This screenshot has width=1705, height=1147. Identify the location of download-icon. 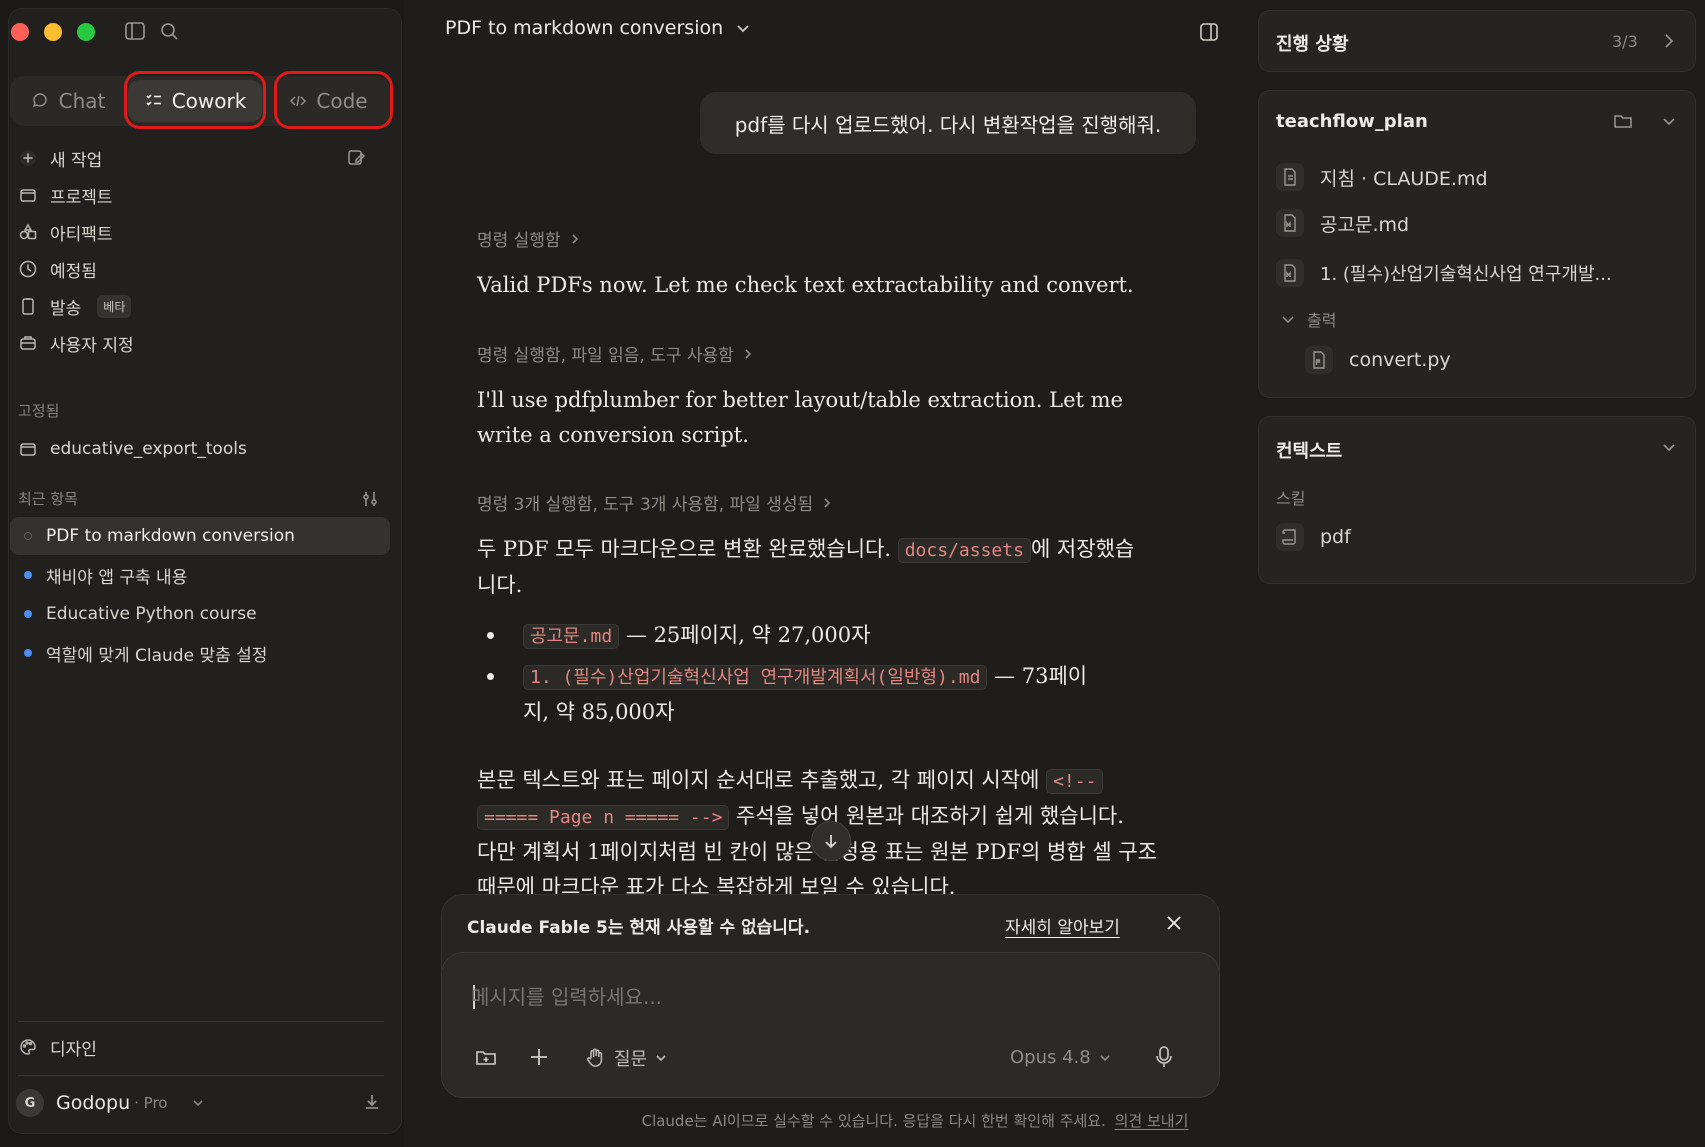
(372, 1102).